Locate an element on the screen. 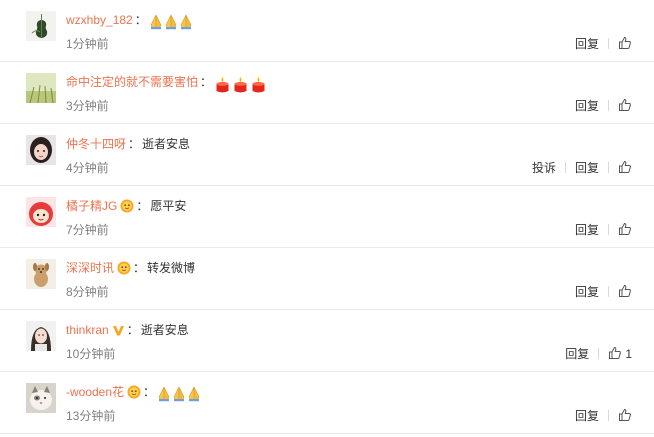 The image size is (654, 437). comment-item: 命中注定的就不需要害怕： 3分钟前 回复 is located at coordinates (327, 93).